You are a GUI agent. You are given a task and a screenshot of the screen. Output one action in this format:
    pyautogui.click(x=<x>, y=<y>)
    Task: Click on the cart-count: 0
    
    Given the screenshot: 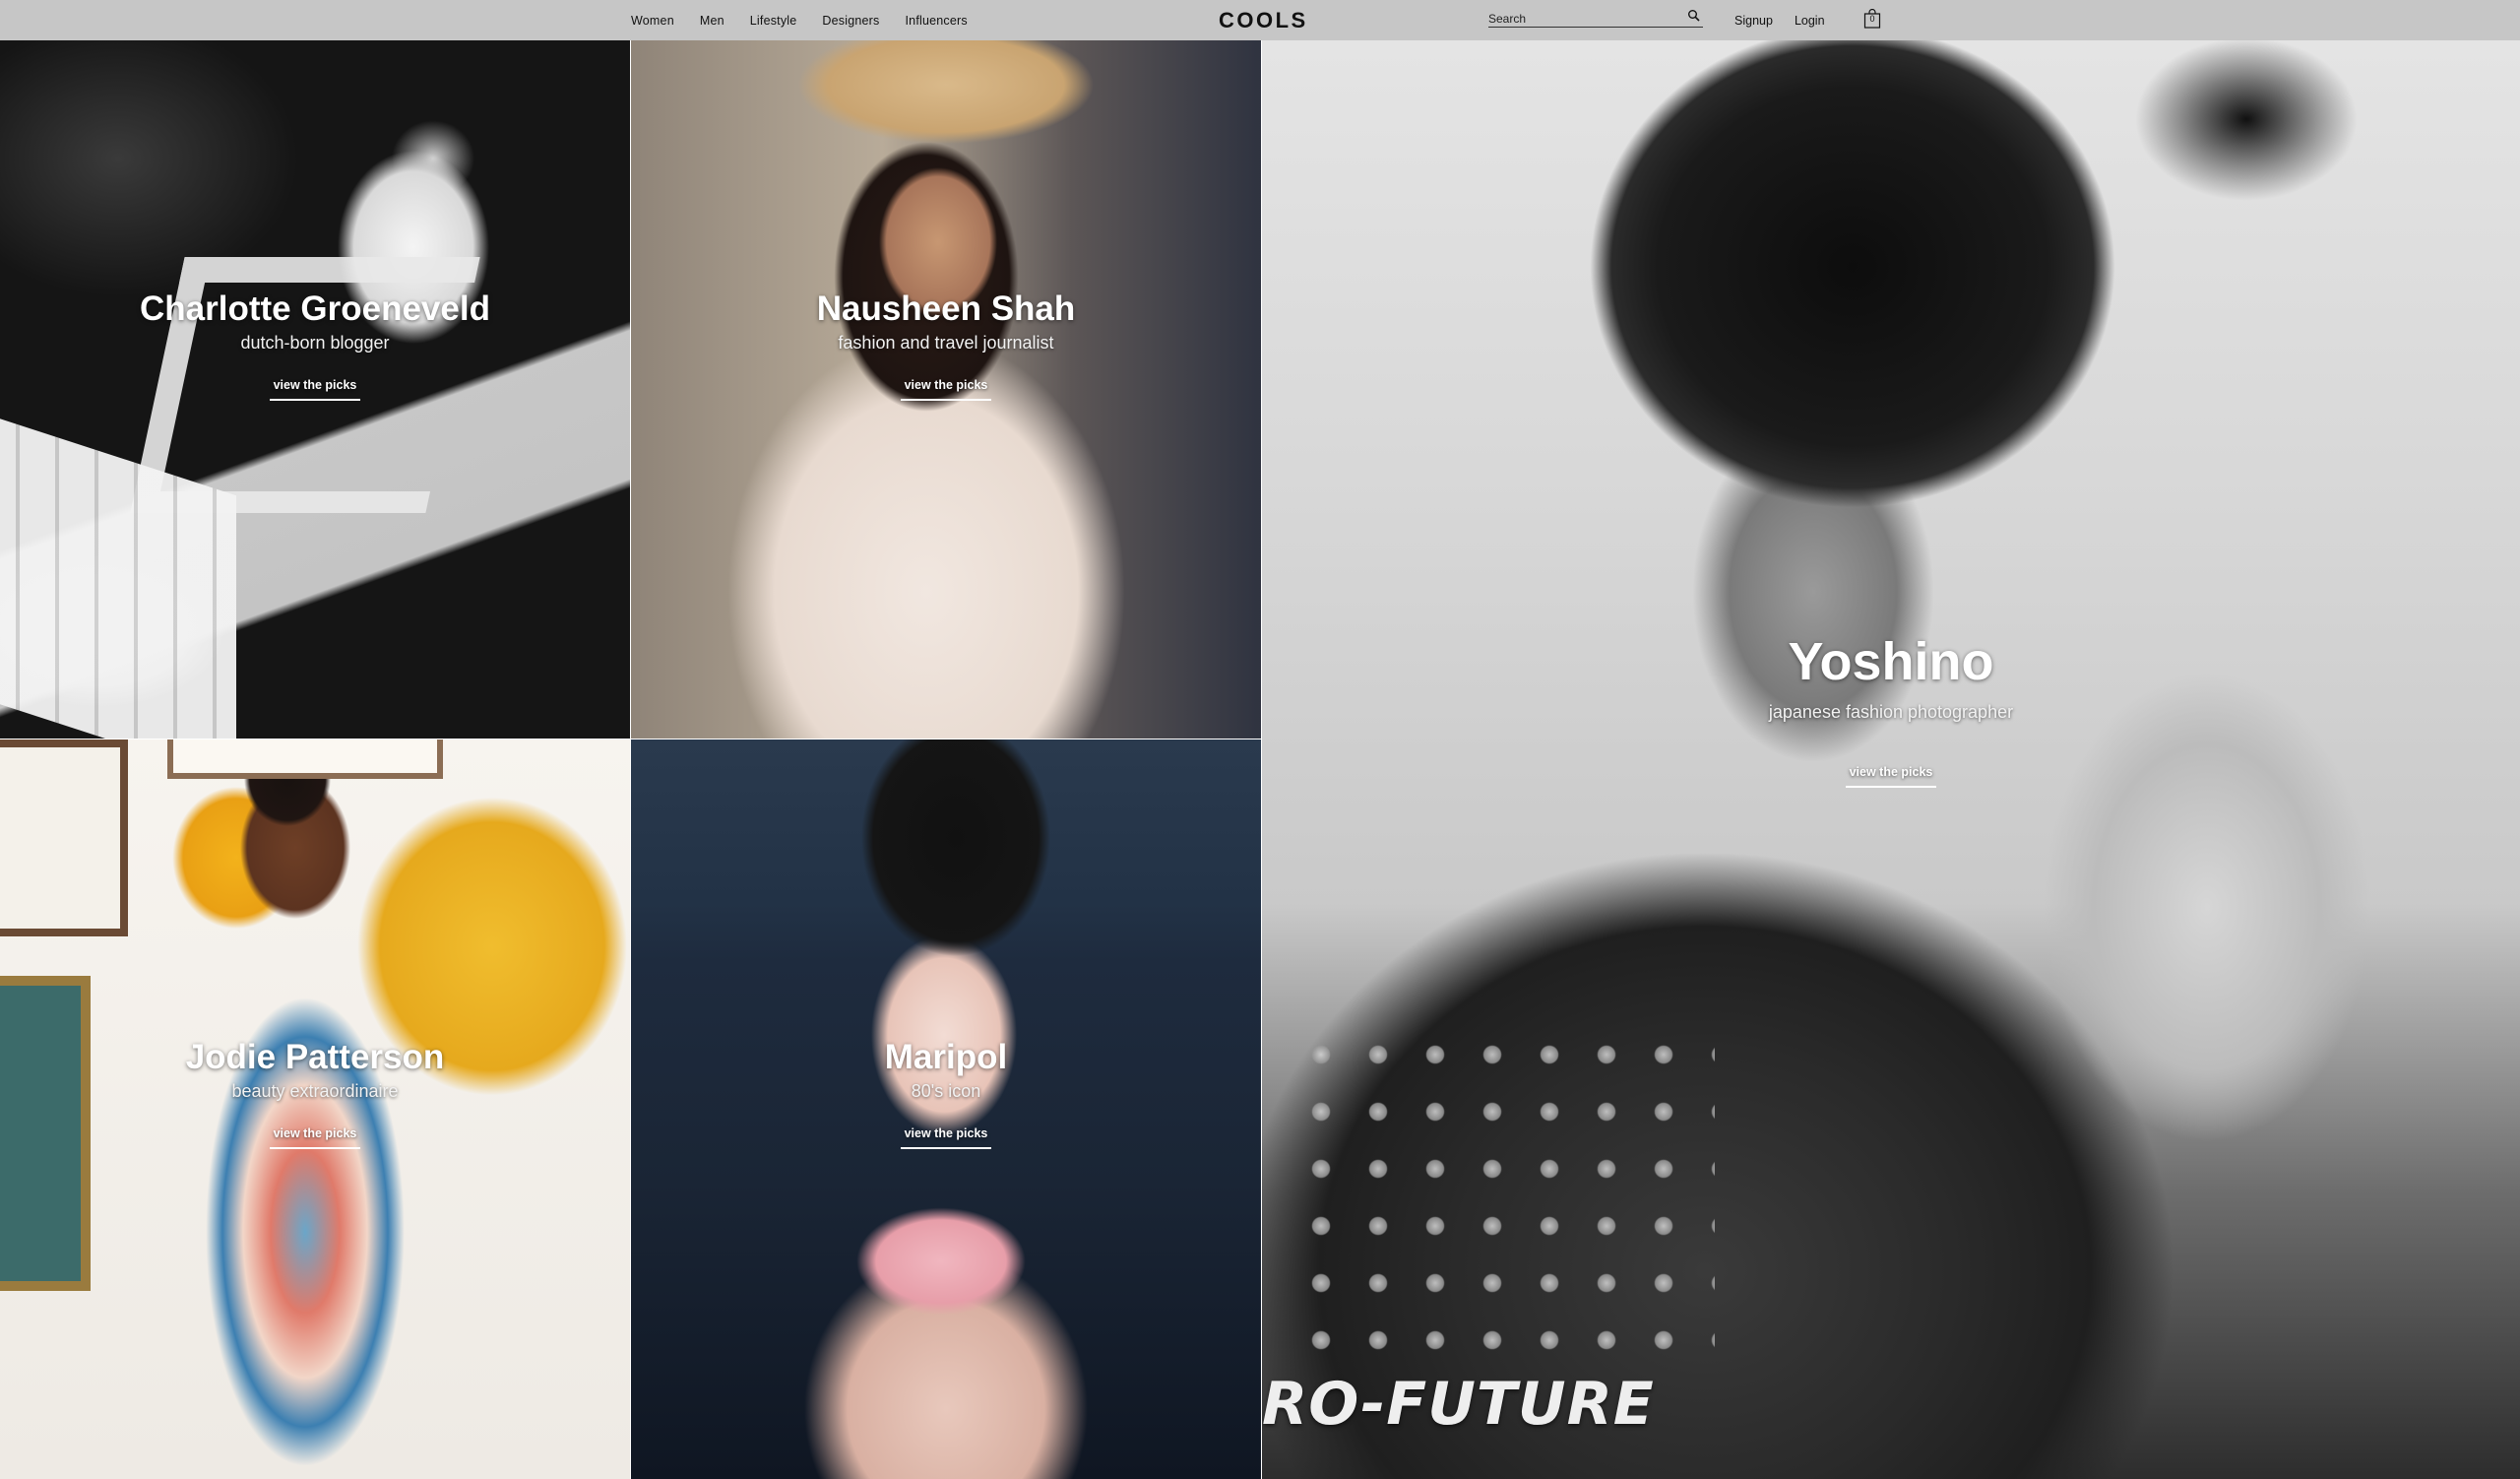 What is the action you would take?
    pyautogui.click(x=1872, y=19)
    